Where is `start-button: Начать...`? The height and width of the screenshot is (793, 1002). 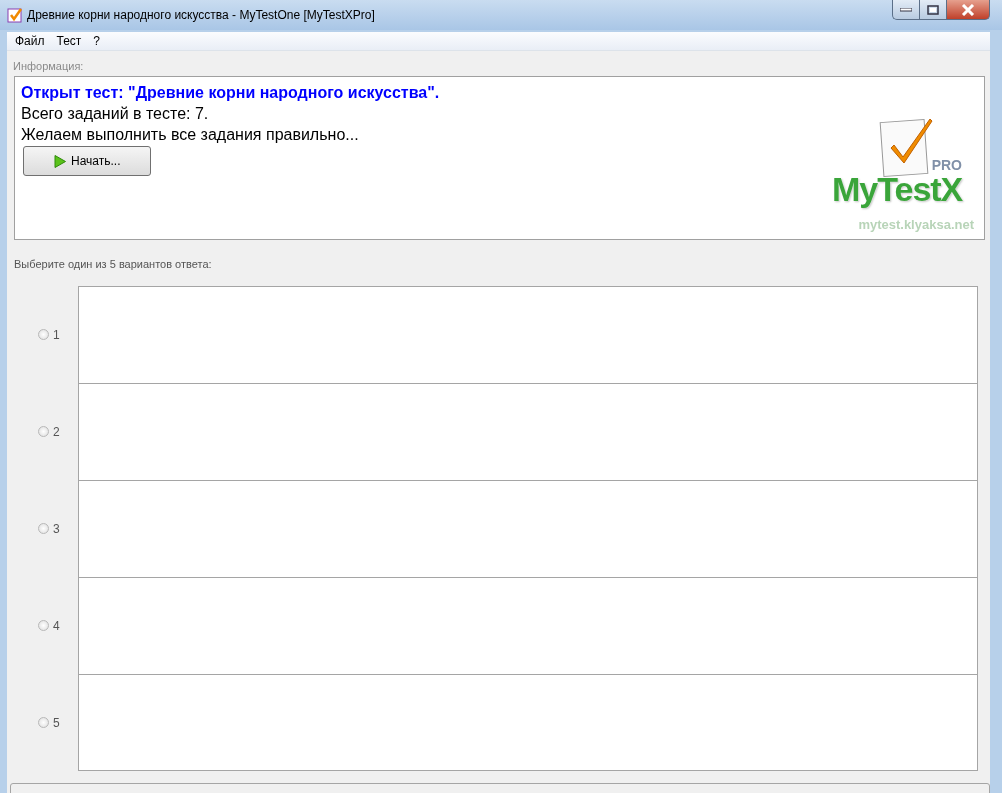
start-button: Начать... is located at coordinates (87, 161).